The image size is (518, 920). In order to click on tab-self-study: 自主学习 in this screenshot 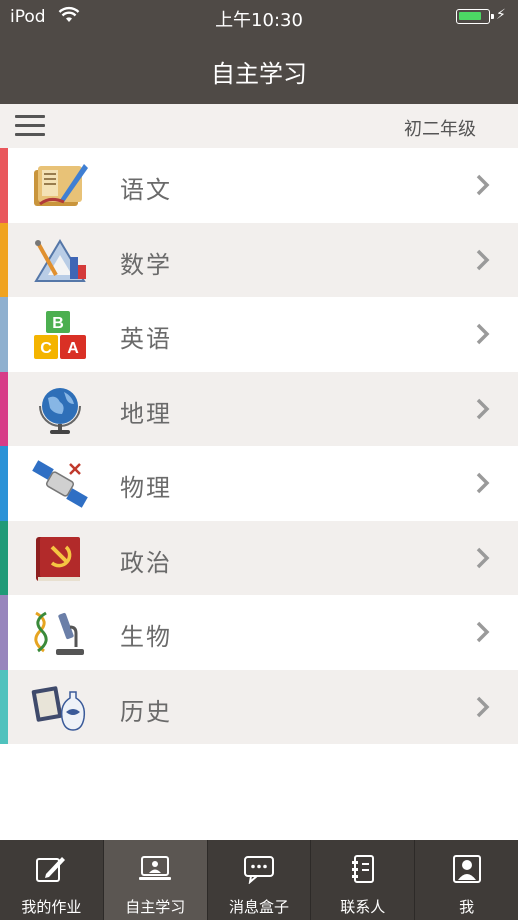, I will do `click(155, 880)`.